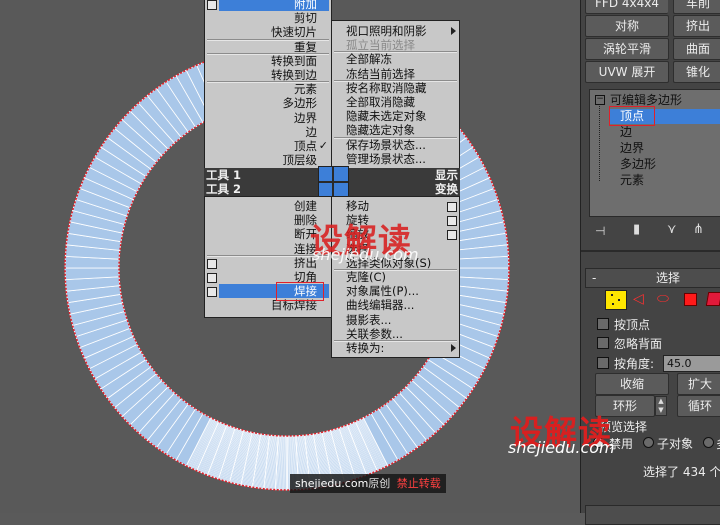 Image resolution: width=720 pixels, height=525 pixels. What do you see at coordinates (274, 5) in the screenshot?
I see `menu-item-left-top-0: 附加` at bounding box center [274, 5].